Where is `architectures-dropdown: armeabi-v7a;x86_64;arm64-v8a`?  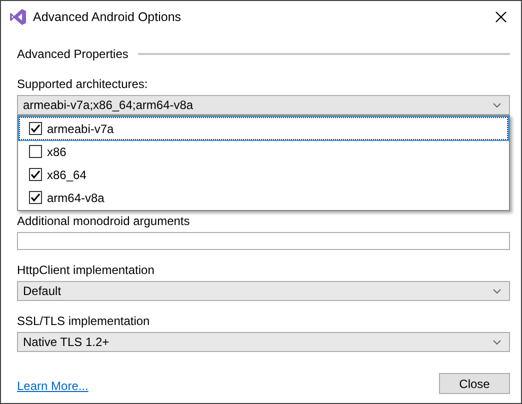 architectures-dropdown: armeabi-v7a;x86_64;arm64-v8a is located at coordinates (263, 105).